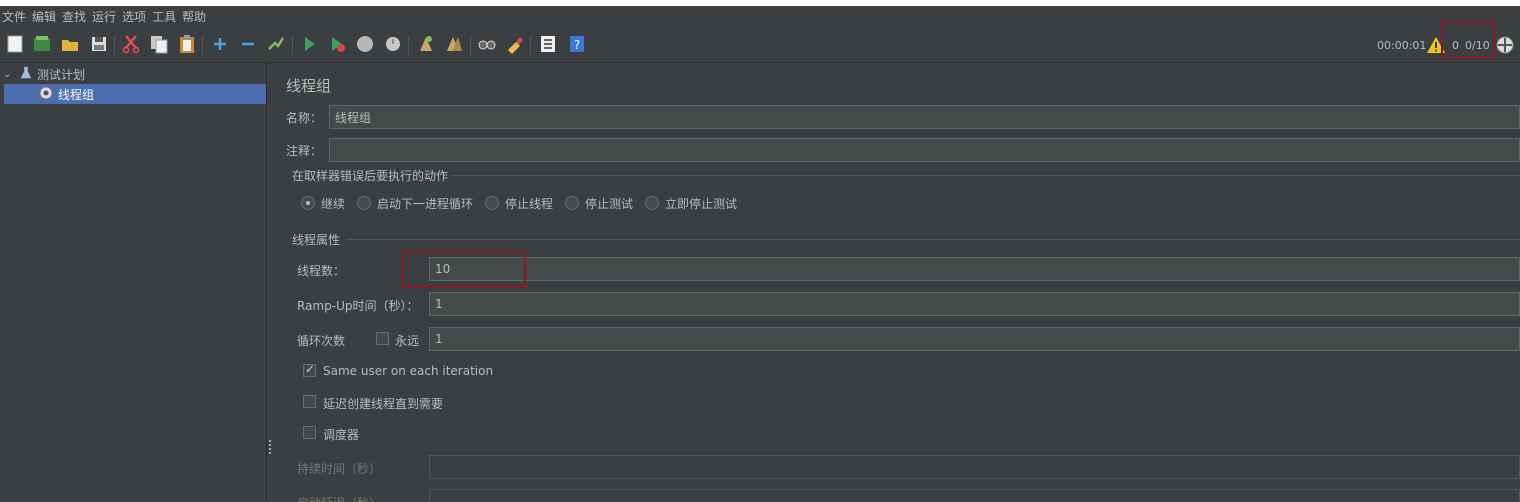 This screenshot has height=502, width=1520. What do you see at coordinates (337, 44) in the screenshot?
I see `start-no-pauses-icon` at bounding box center [337, 44].